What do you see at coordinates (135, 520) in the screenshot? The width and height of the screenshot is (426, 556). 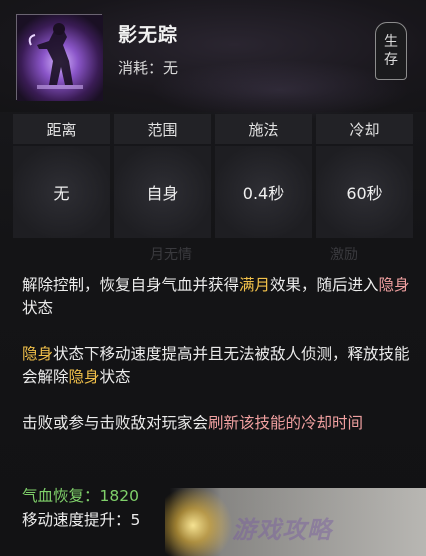 I see `effect-value: 5` at bounding box center [135, 520].